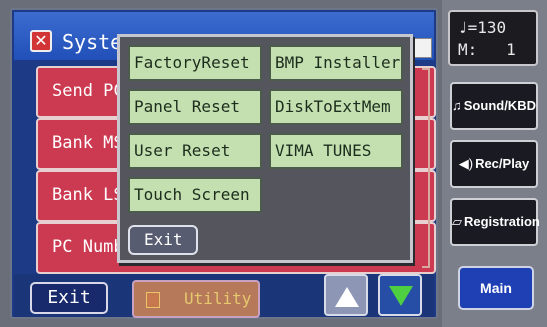  I want to click on main-button: Main, so click(496, 288).